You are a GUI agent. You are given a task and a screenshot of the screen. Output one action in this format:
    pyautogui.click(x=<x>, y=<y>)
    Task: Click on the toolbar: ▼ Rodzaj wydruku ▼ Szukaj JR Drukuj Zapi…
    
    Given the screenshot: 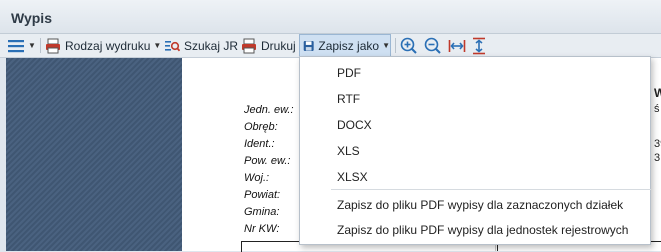 What is the action you would take?
    pyautogui.click(x=330, y=46)
    